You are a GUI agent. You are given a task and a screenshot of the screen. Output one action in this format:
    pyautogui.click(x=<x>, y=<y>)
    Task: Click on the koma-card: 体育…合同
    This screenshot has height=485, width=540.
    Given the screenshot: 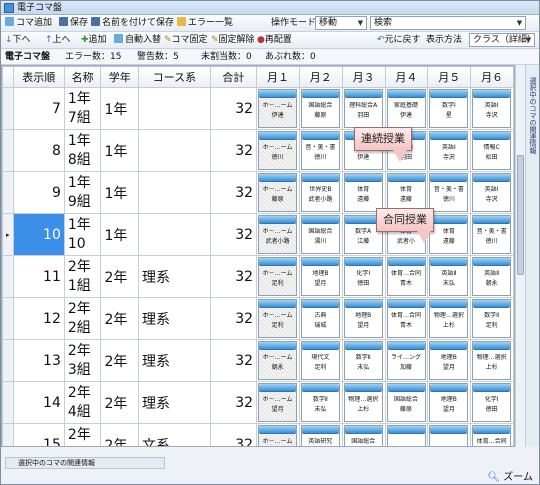 What is the action you would take?
    pyautogui.click(x=492, y=435)
    